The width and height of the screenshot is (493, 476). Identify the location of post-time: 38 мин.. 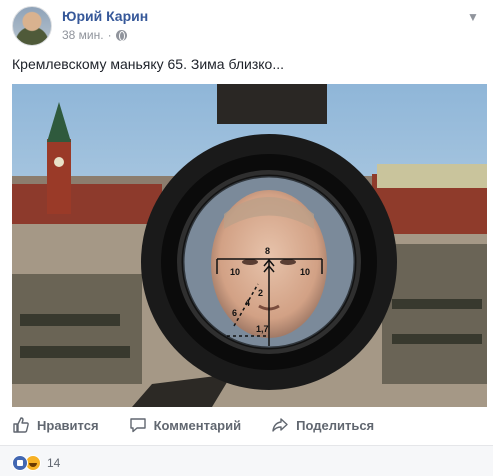
(83, 35).